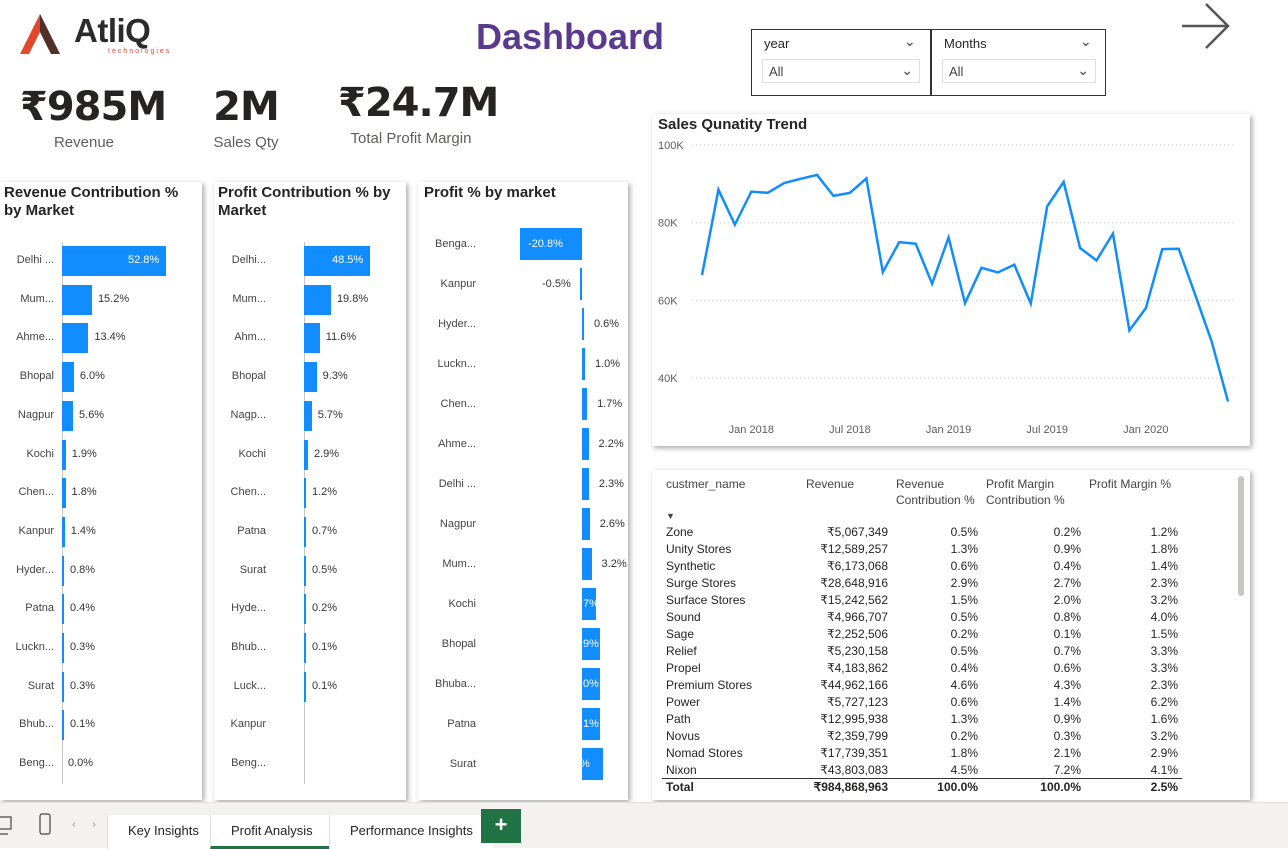  Describe the element at coordinates (857, 634) in the screenshot. I see `table-cell: ₹2,252,506` at that location.